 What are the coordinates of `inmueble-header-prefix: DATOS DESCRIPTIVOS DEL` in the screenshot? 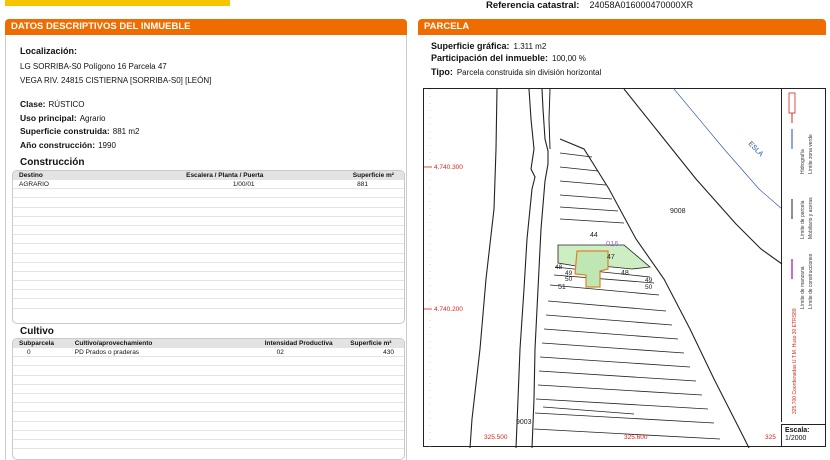 It's located at (76, 26).